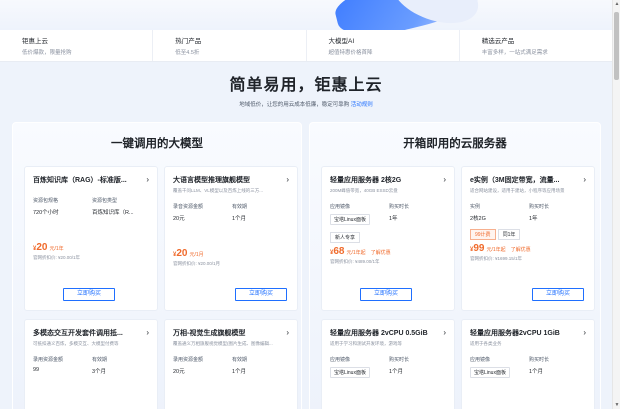 This screenshot has height=409, width=620. Describe the element at coordinates (486, 343) in the screenshot. I see `card-desc: 适用于各类业务` at that location.